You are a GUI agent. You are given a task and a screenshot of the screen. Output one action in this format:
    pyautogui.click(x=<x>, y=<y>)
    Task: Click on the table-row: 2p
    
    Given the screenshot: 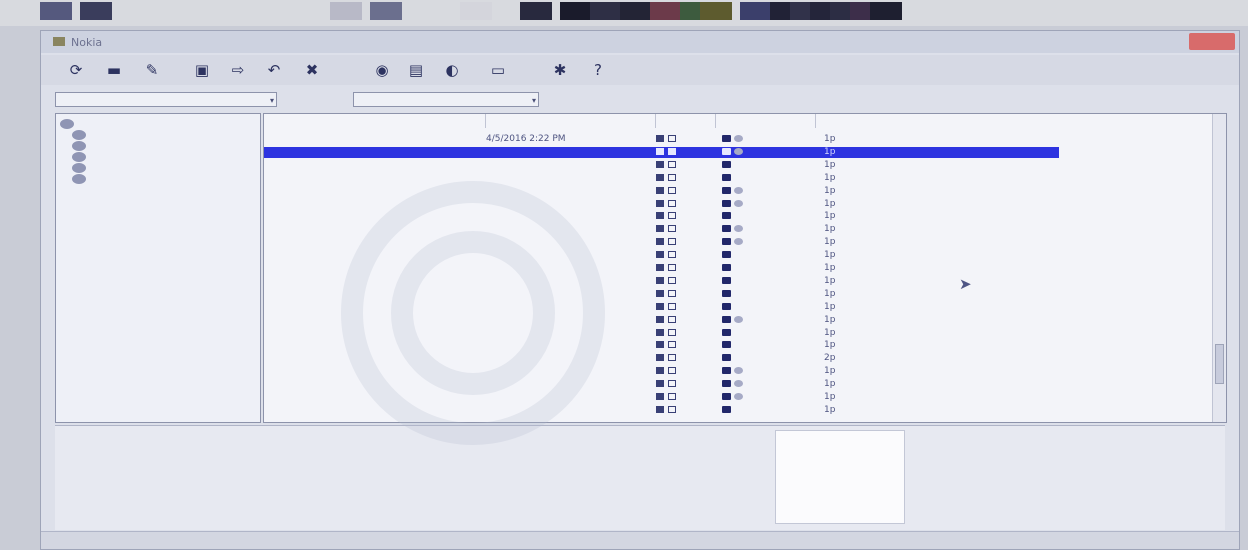 What is the action you would take?
    pyautogui.click(x=661, y=358)
    